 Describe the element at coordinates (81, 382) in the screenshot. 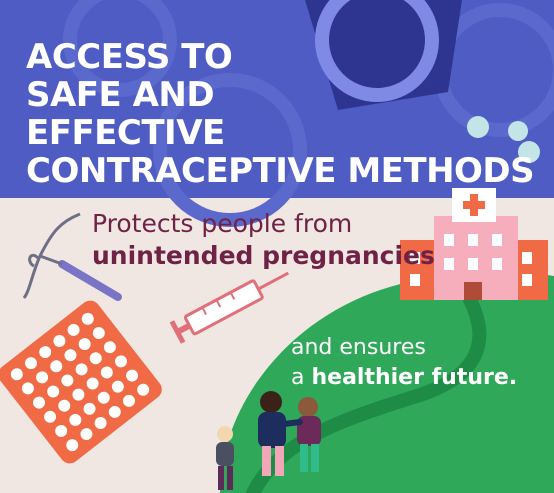

I see `pill-pack-icon` at that location.